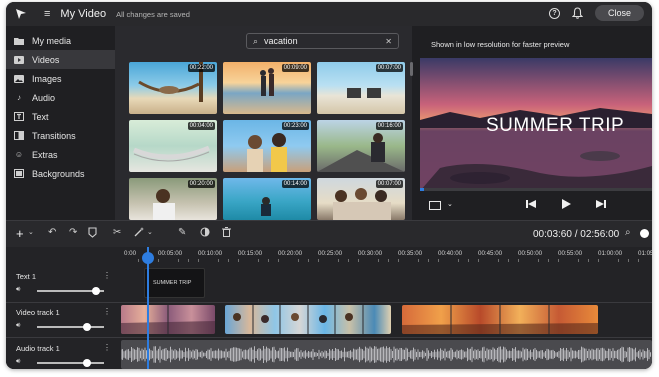 Image resolution: width=659 pixels, height=377 pixels. Describe the element at coordinates (361, 146) in the screenshot. I see `video-thumbnail: 00:16:00` at that location.